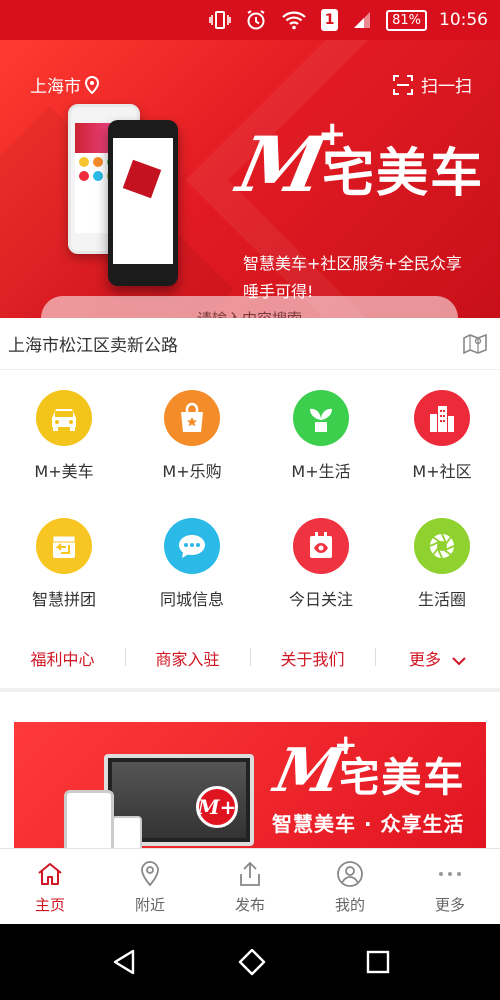 The image size is (500, 1000). Describe the element at coordinates (441, 599) in the screenshot. I see `feature-label: 生活圈` at that location.